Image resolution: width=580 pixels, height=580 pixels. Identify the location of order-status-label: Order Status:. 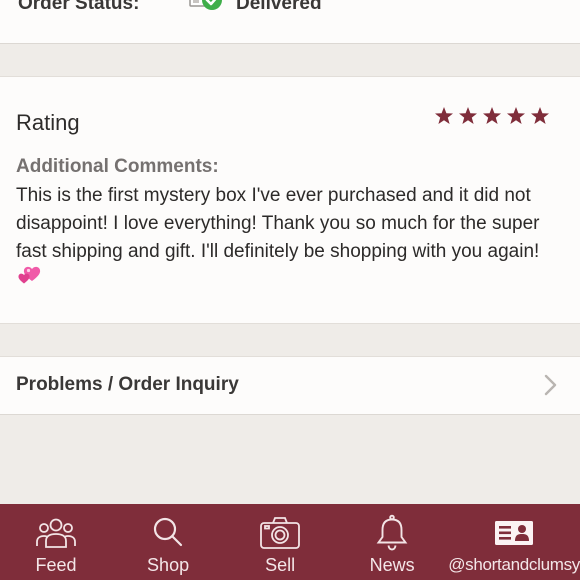
(79, 7).